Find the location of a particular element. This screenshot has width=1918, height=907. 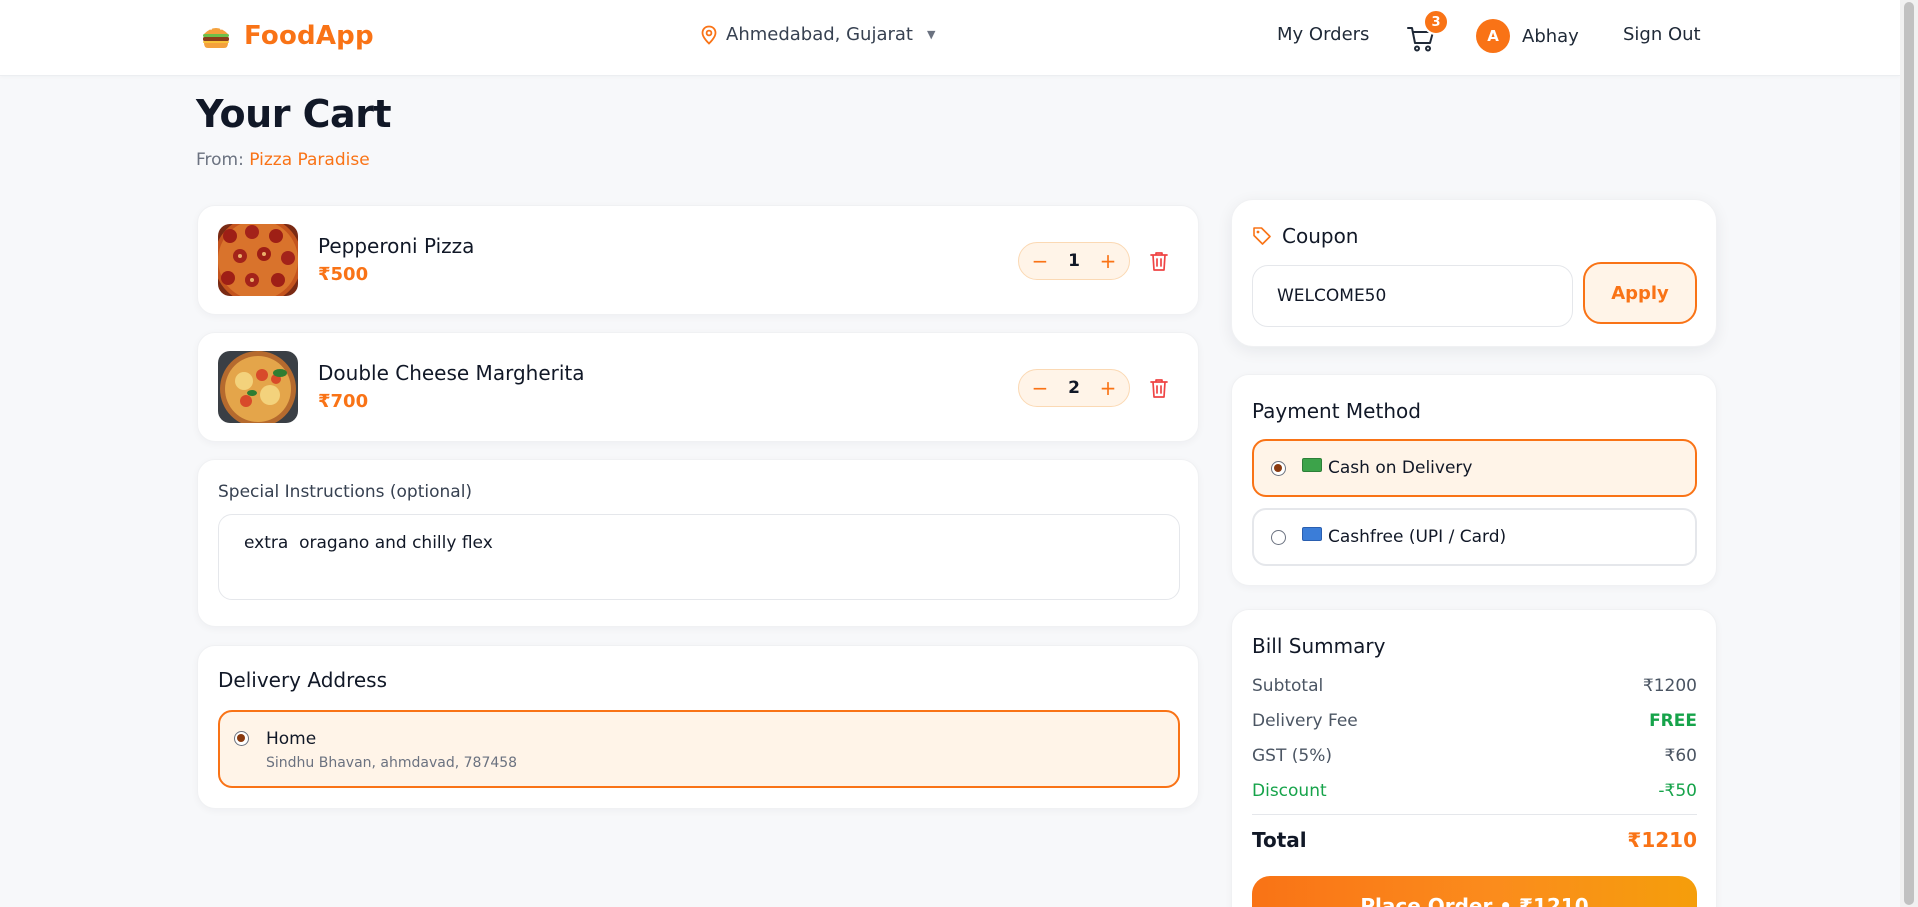

cart-button: 3 is located at coordinates (1427, 32).